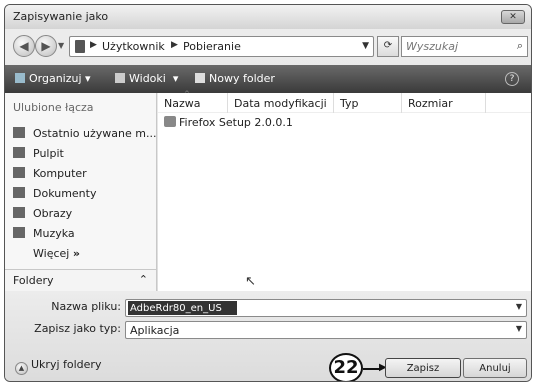  I want to click on folders-toggle: Foldery ⌃, so click(80, 280).